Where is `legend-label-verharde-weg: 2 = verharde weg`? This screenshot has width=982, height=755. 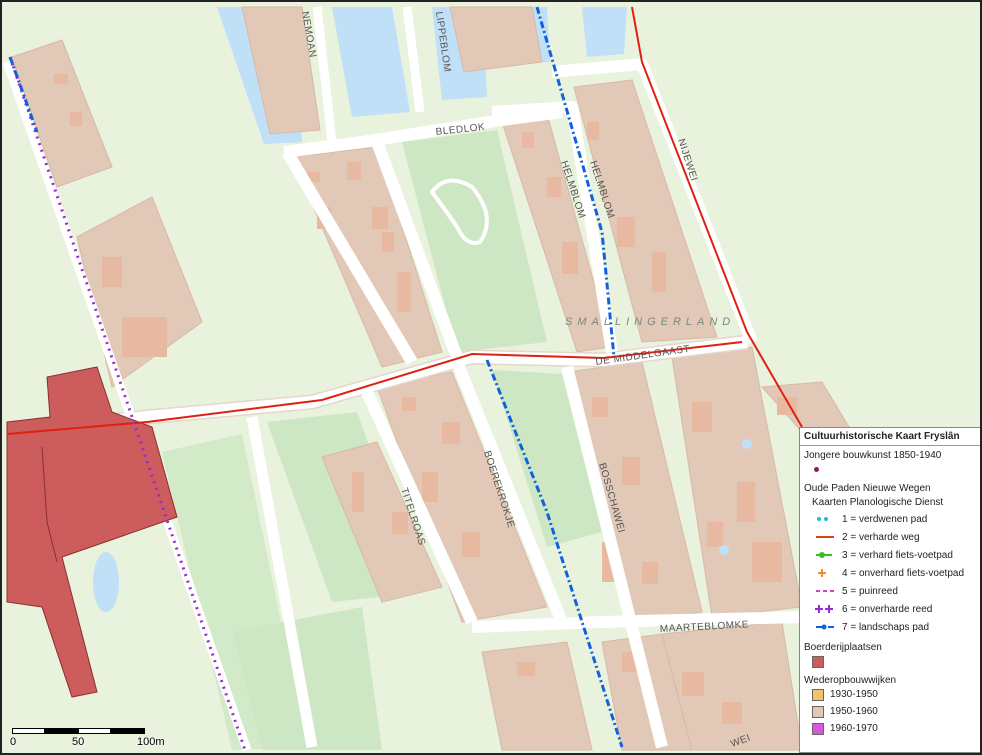 legend-label-verharde-weg: 2 = verharde weg is located at coordinates (881, 537).